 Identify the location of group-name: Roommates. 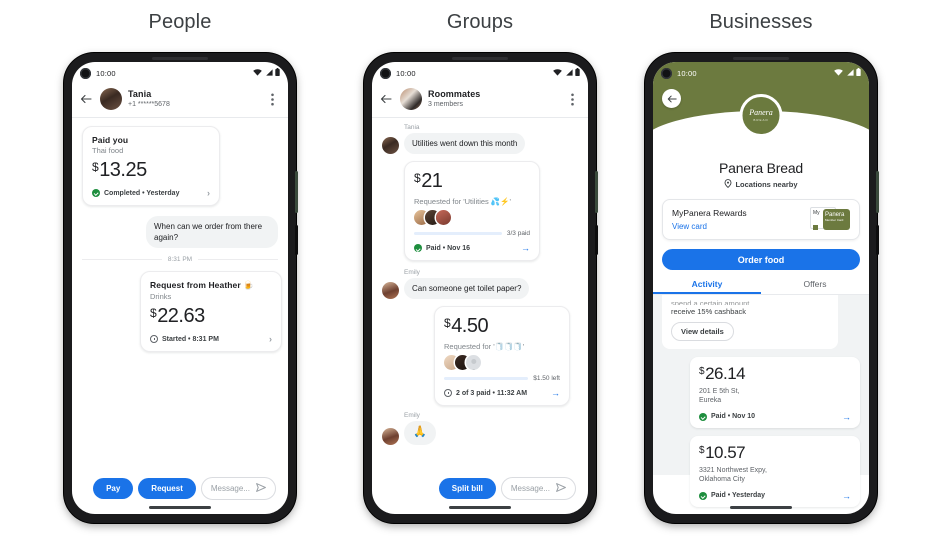
(454, 94).